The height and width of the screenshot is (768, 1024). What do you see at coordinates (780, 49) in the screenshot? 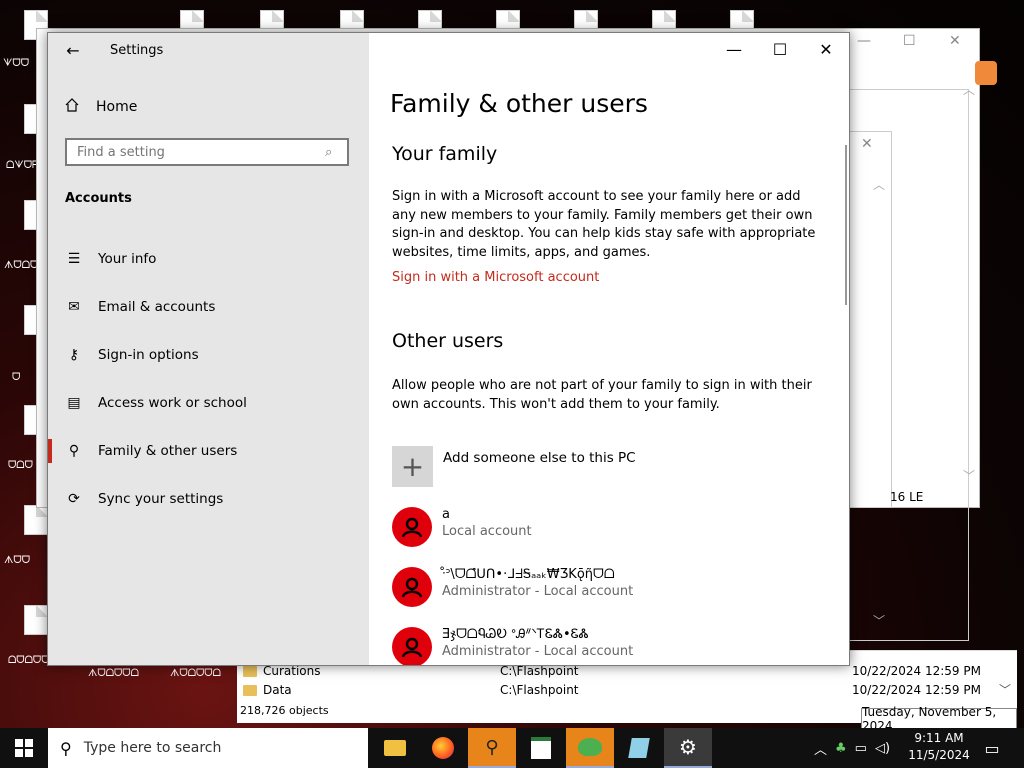
I see `maximize-button: ☐` at bounding box center [780, 49].